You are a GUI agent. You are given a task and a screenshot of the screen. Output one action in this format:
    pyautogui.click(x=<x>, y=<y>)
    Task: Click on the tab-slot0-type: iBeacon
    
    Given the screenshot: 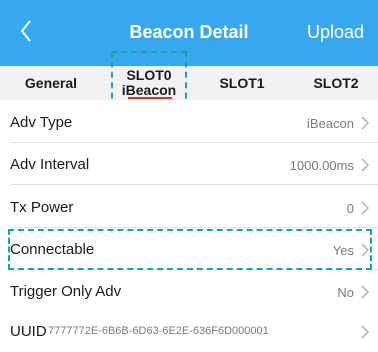 What is the action you would take?
    pyautogui.click(x=149, y=90)
    